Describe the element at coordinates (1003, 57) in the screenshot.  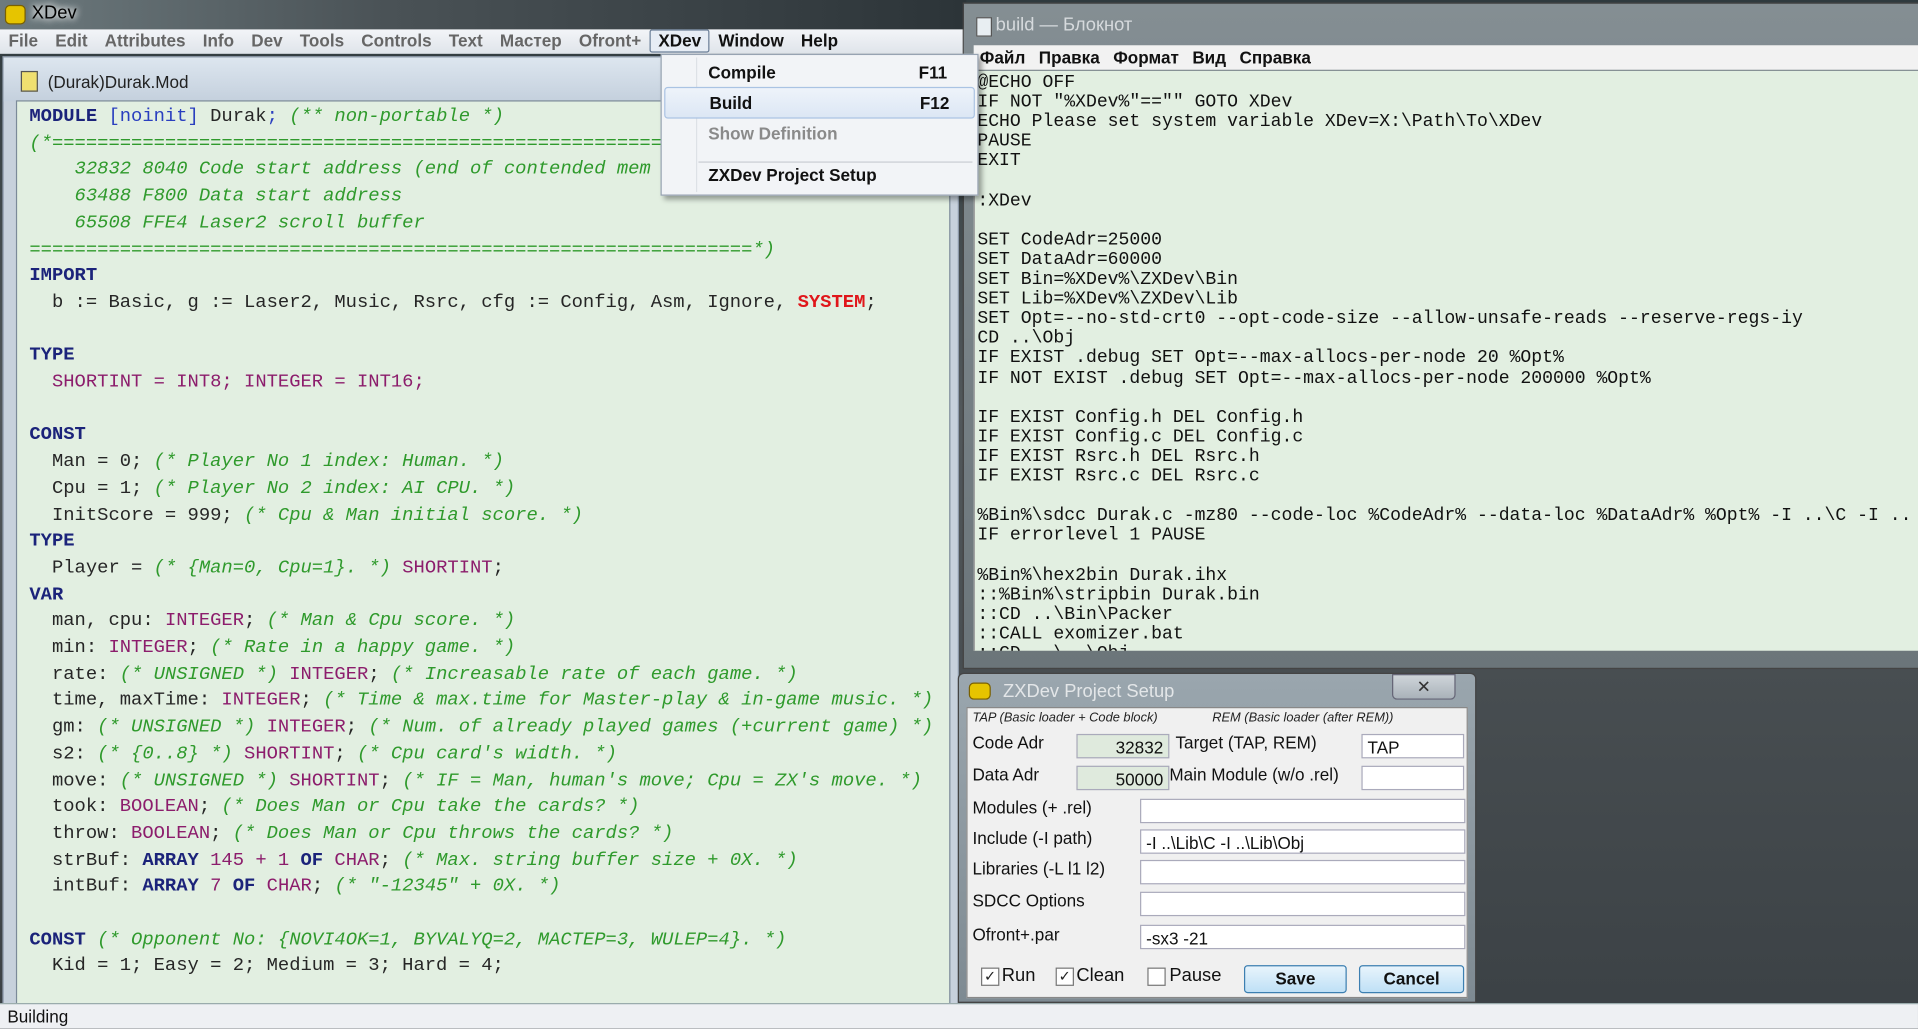
I see `notepad-menu-0: Файл` at that location.